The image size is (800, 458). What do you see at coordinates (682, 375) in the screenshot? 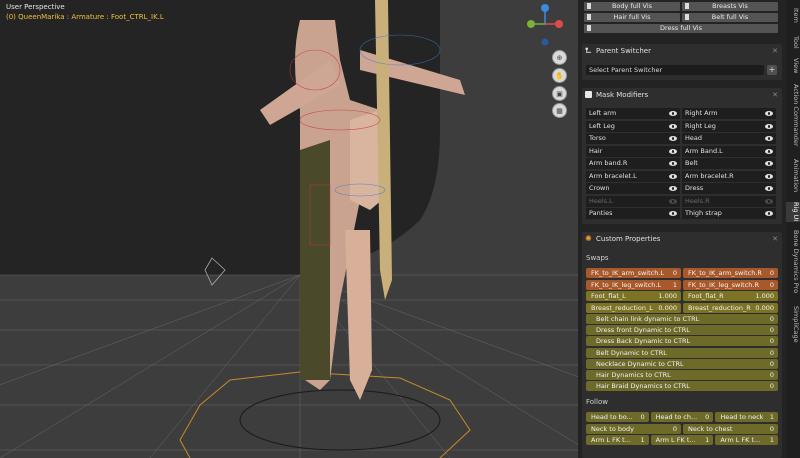
I see `dynamic-property: Hair Dynamics to CTRL 0` at bounding box center [682, 375].